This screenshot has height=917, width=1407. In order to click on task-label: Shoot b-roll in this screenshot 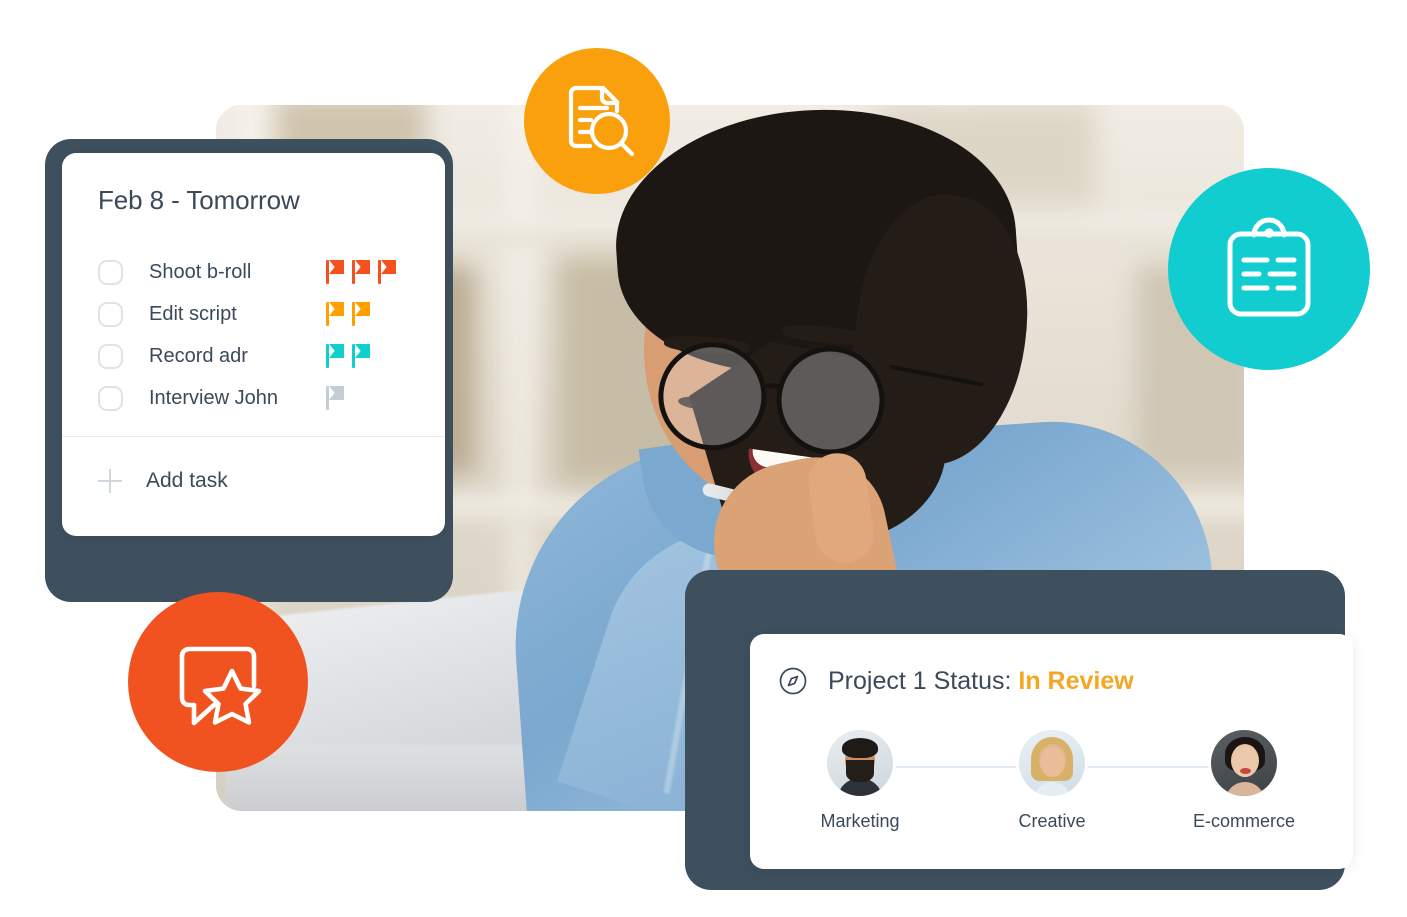, I will do `click(200, 271)`.